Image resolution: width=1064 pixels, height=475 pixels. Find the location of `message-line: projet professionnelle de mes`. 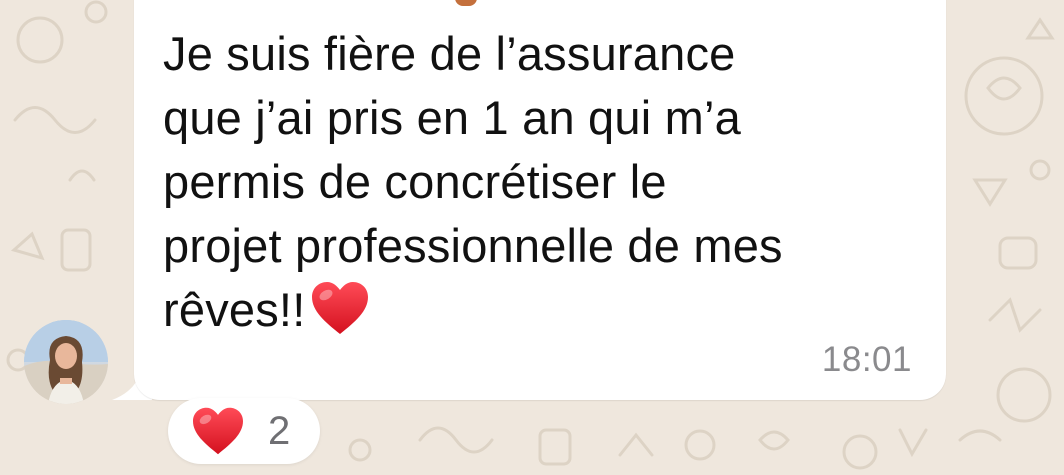

message-line: projet professionnelle de mes is located at coordinates (473, 245).